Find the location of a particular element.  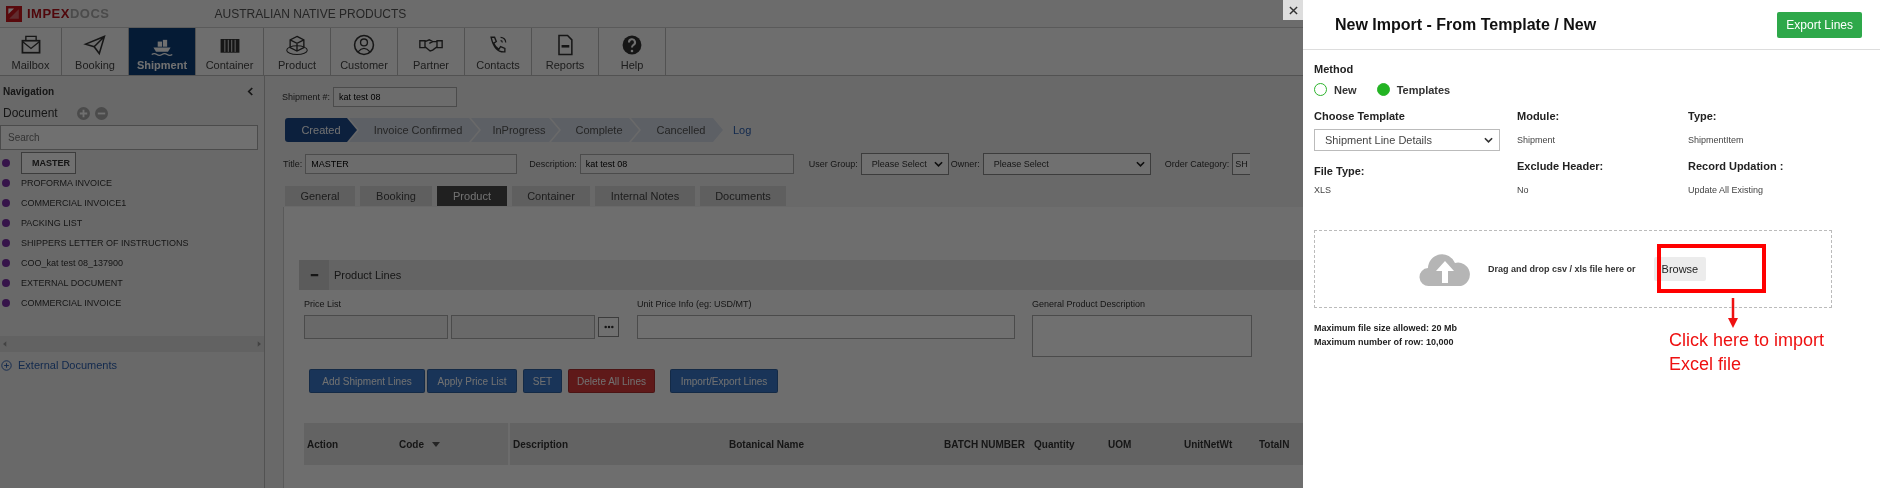

toolbar-button: Contacts is located at coordinates (498, 51).